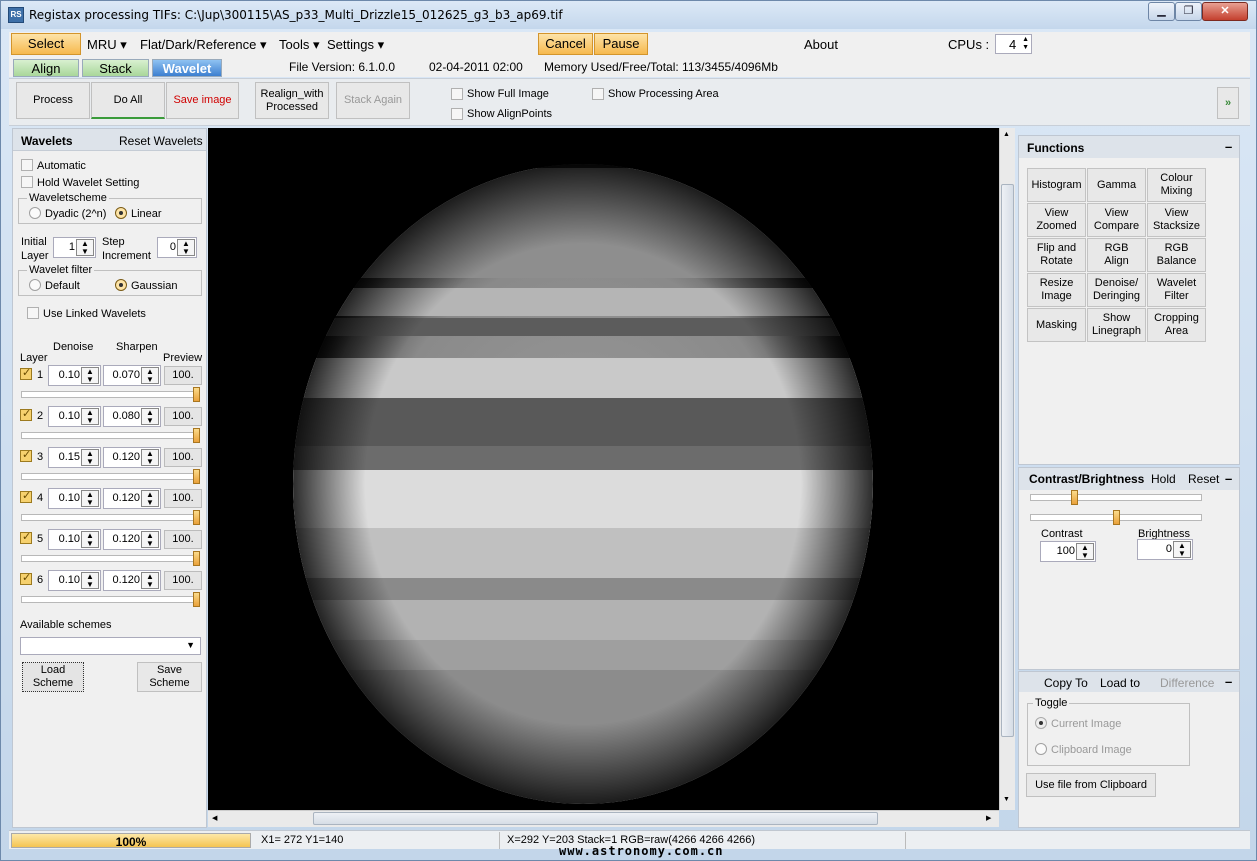 Image resolution: width=1257 pixels, height=861 pixels. I want to click on save-image-button: Save image, so click(202, 100).